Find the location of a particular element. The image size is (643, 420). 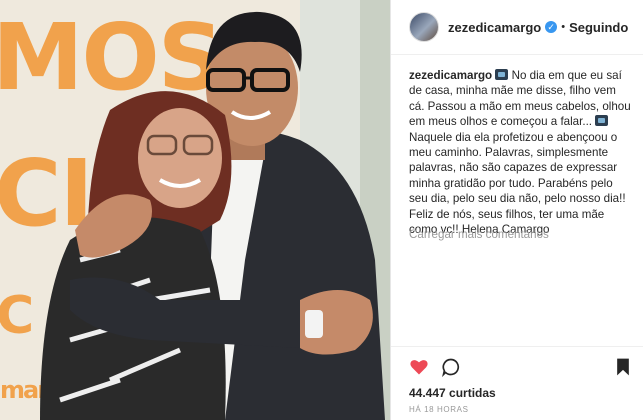

verified-badge-icon: ✓ is located at coordinates (551, 27).